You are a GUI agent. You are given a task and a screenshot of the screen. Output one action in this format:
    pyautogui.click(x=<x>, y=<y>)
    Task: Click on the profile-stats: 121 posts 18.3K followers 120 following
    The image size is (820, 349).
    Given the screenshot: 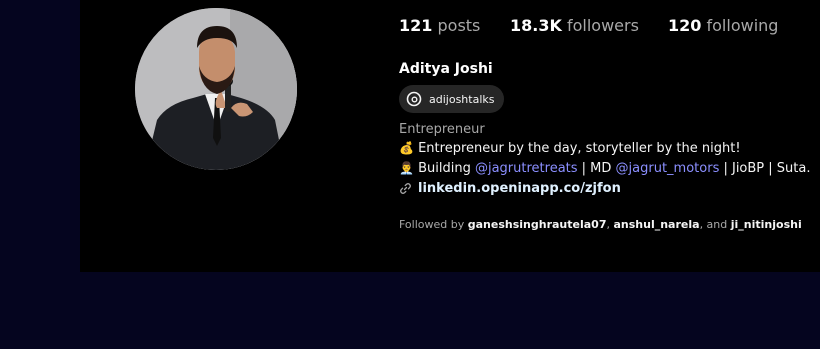 What is the action you would take?
    pyautogui.click(x=609, y=28)
    